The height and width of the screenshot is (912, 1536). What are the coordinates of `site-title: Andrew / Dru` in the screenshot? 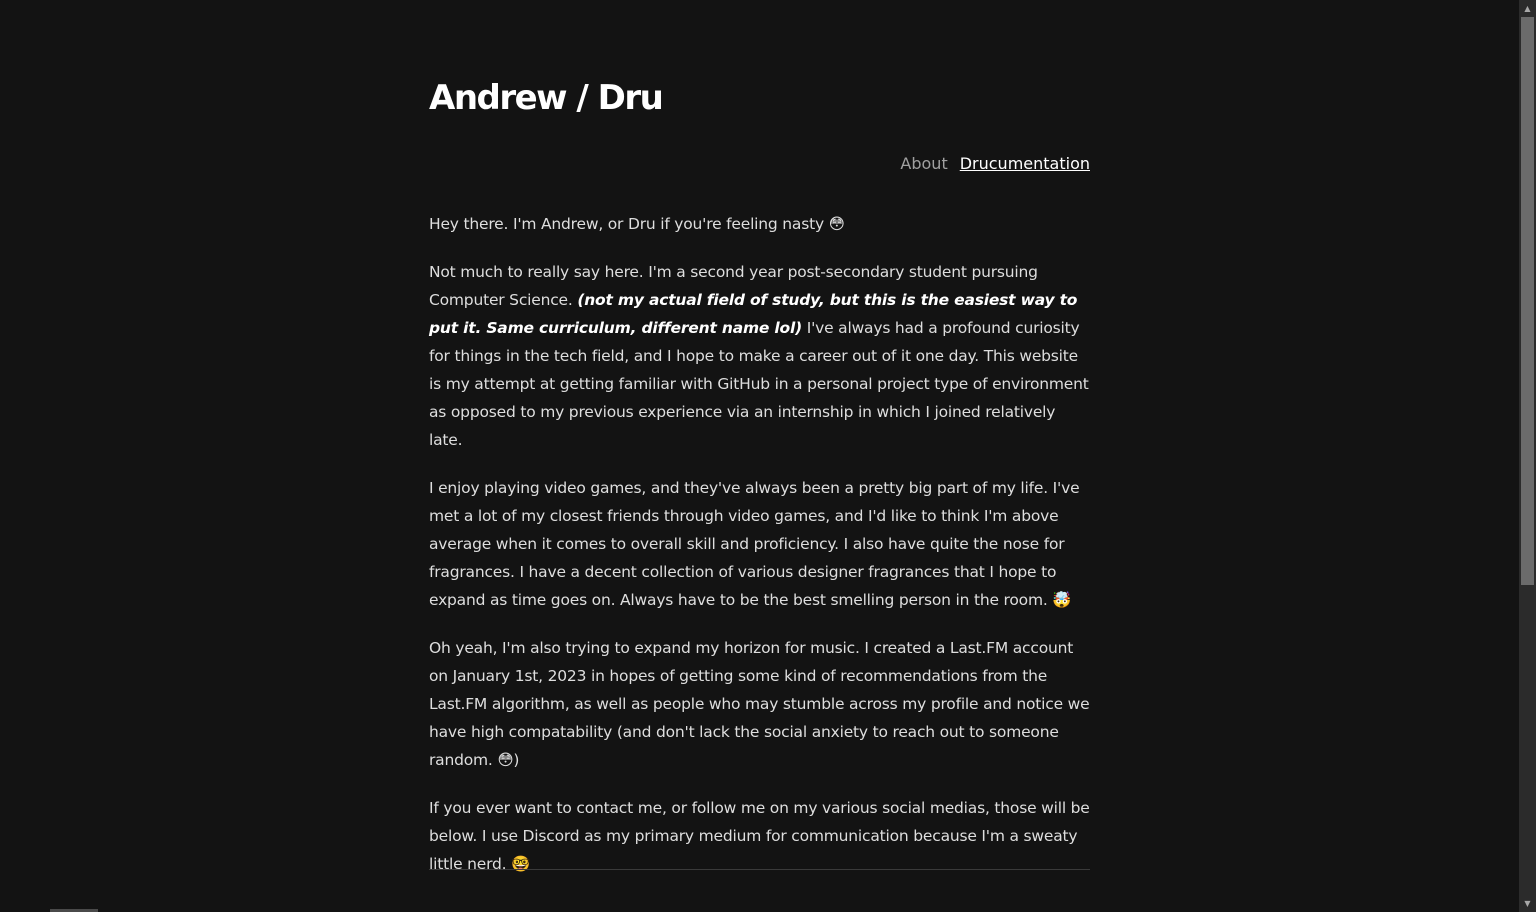 It's located at (546, 98).